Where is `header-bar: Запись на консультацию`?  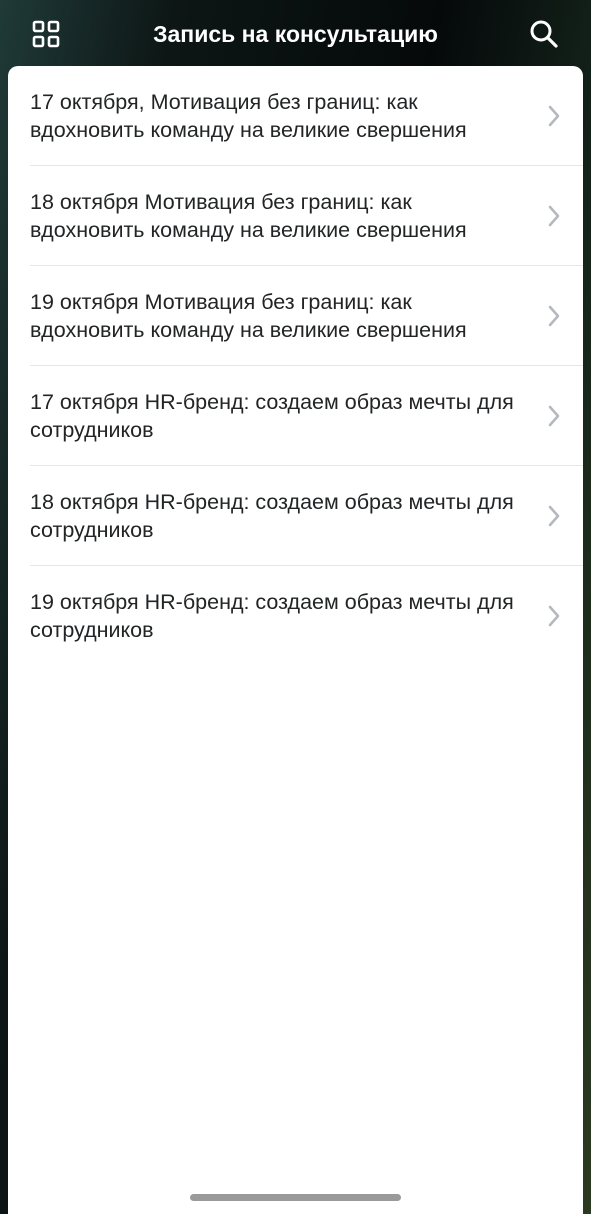
header-bar: Запись на консультацию is located at coordinates (295, 33).